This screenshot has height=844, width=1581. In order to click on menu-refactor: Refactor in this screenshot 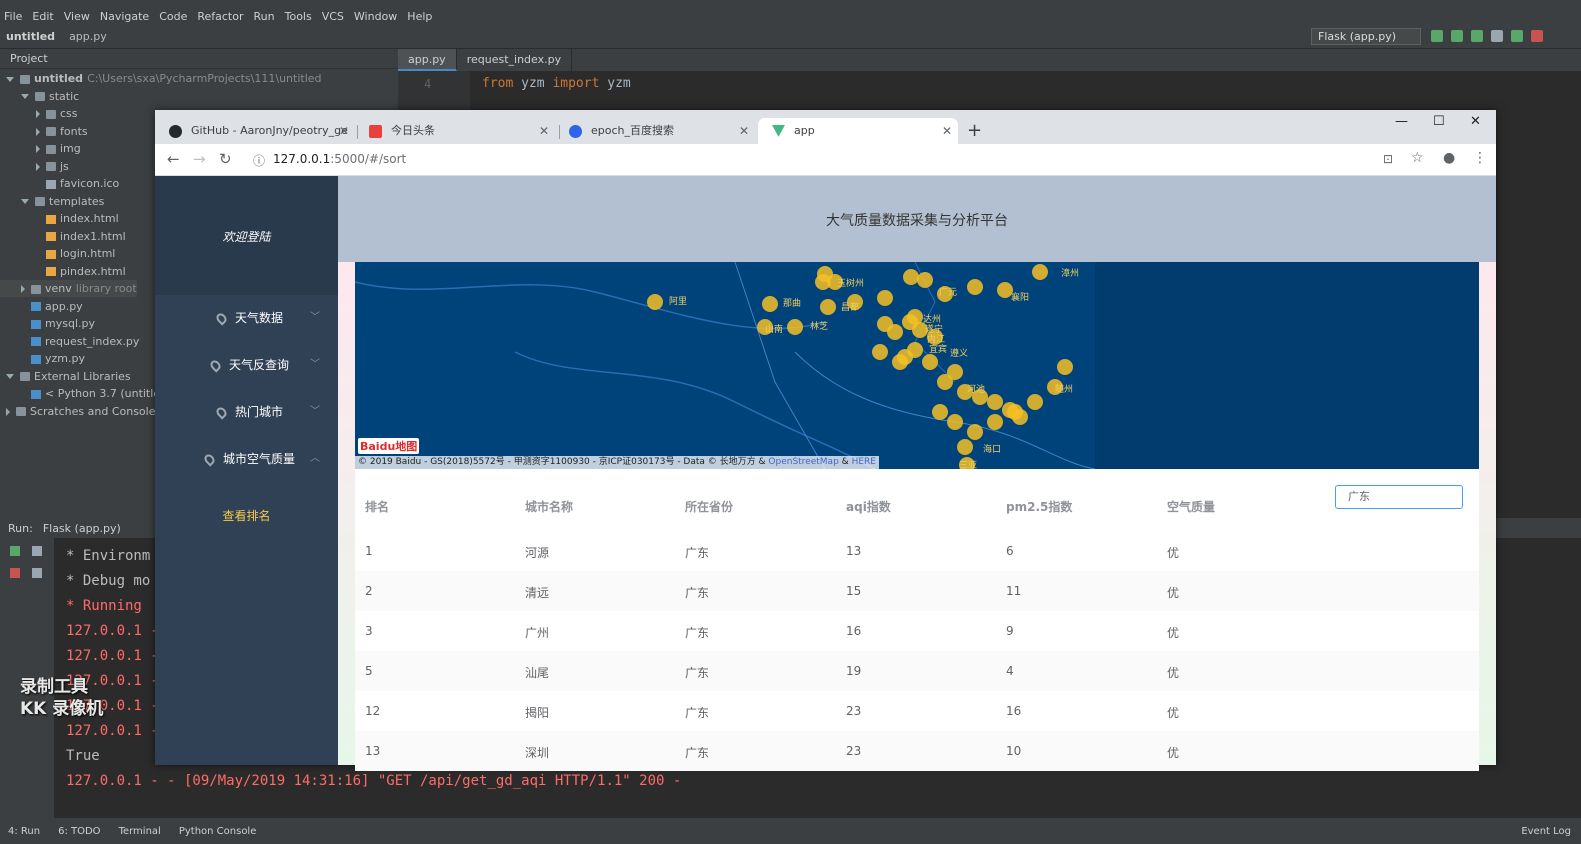, I will do `click(220, 16)`.